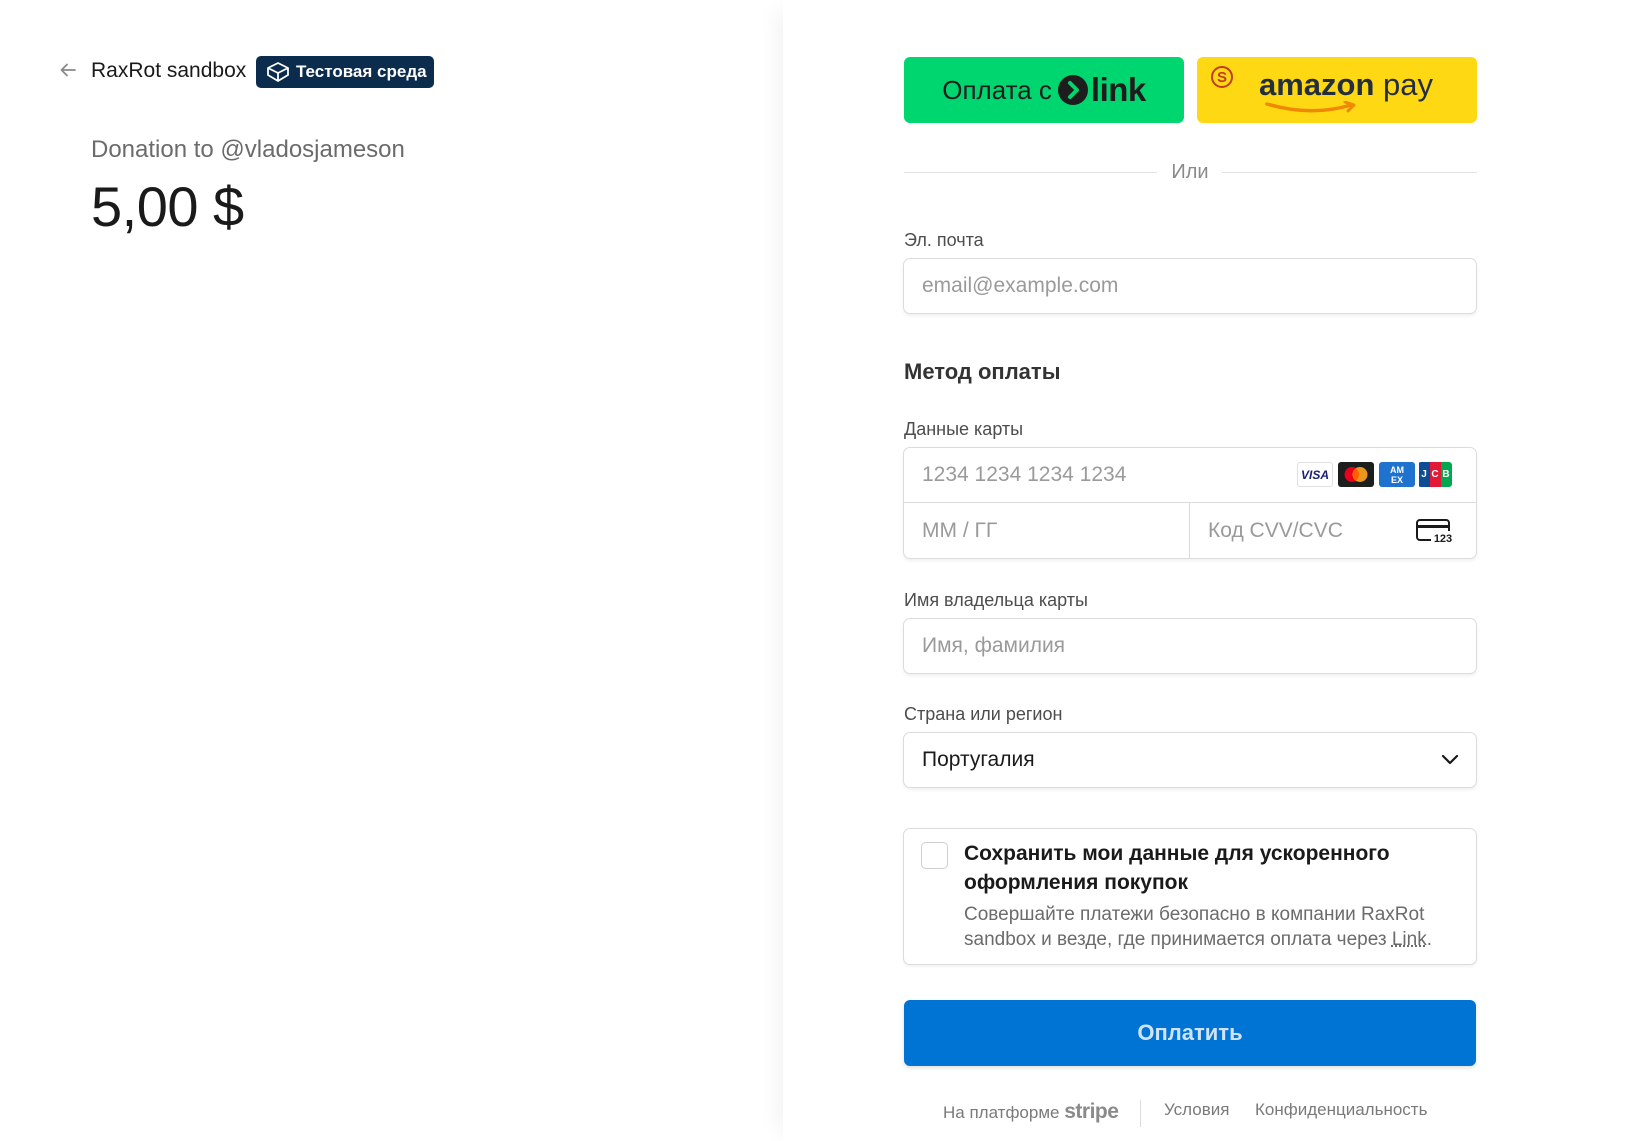 The height and width of the screenshot is (1141, 1630). Describe the element at coordinates (1190, 475) in the screenshot. I see `card-number-field: 1234 1234 1234 1234 VISA AM EX J C B` at that location.